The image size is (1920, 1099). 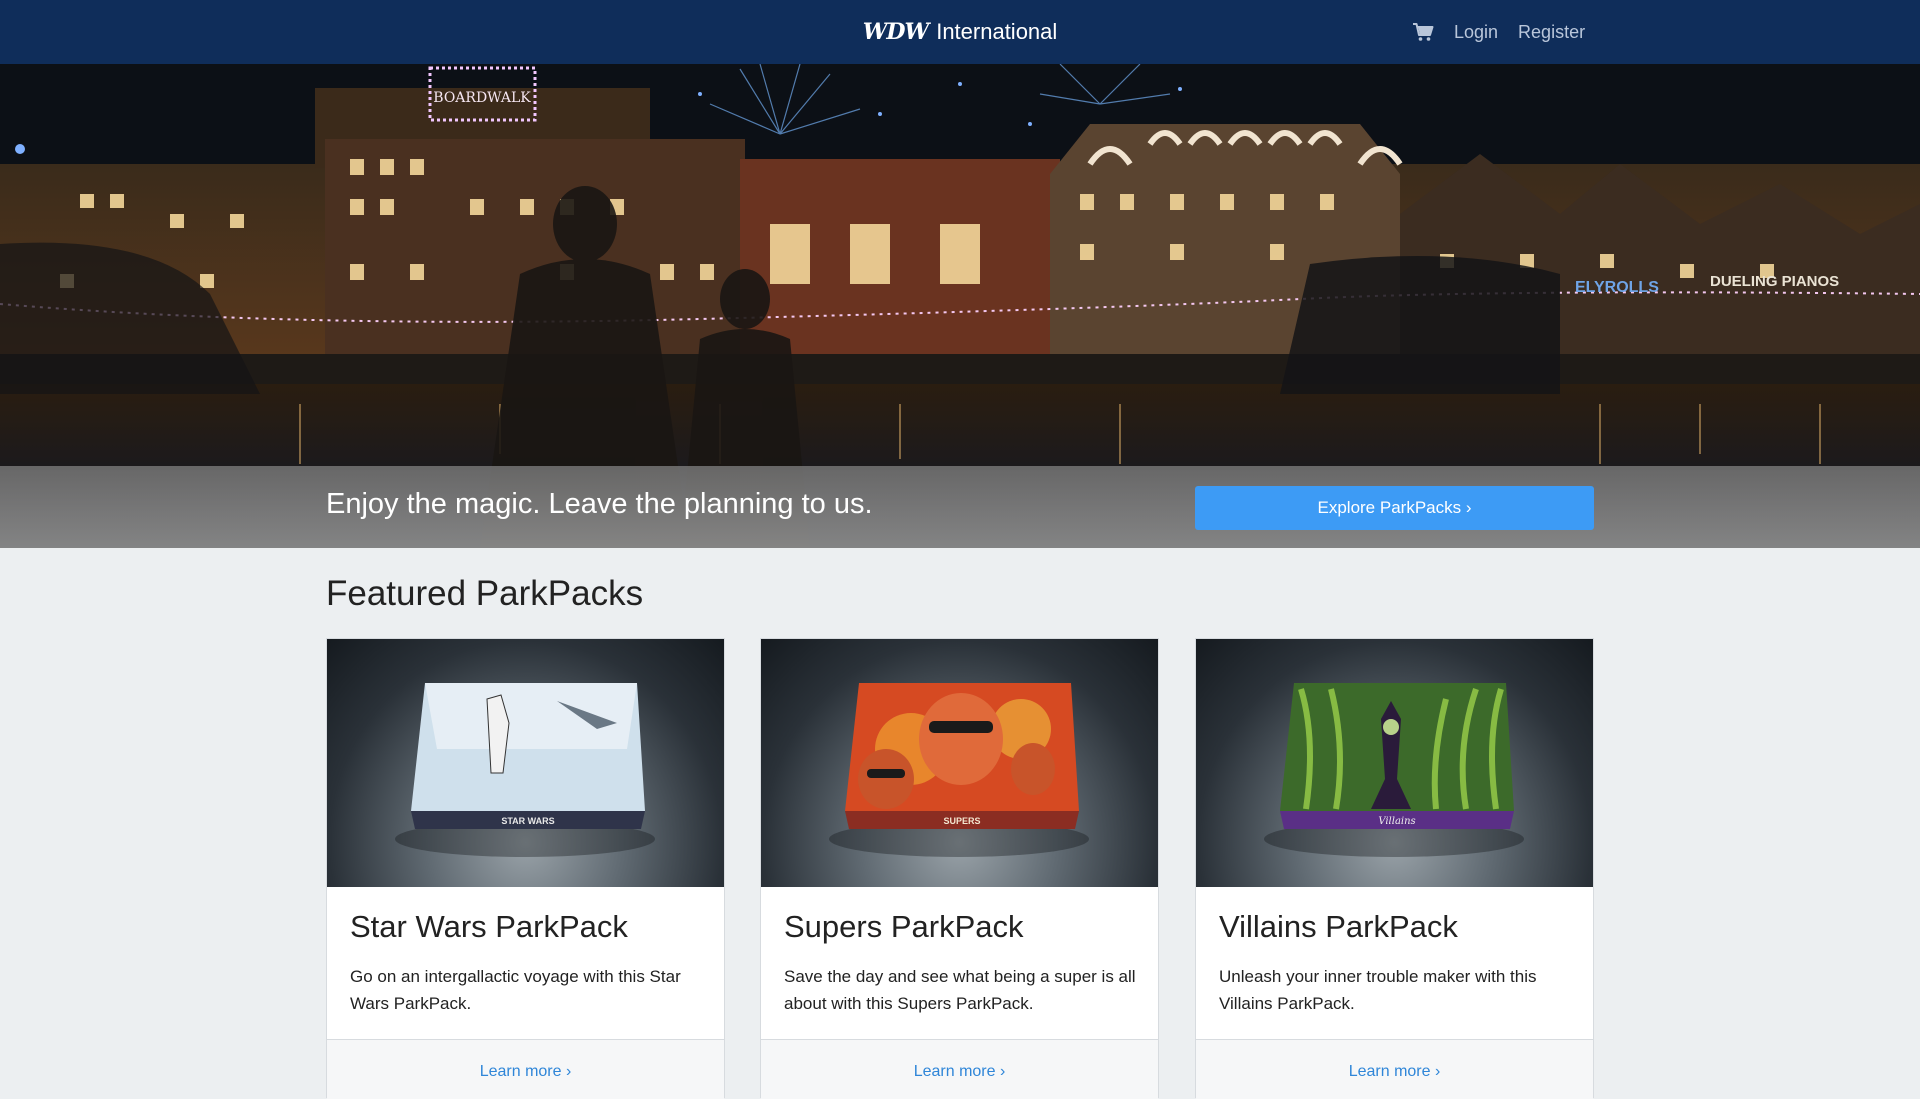 I want to click on explore-parkpacks-button: Explore ParkPacks ›, so click(x=1394, y=508).